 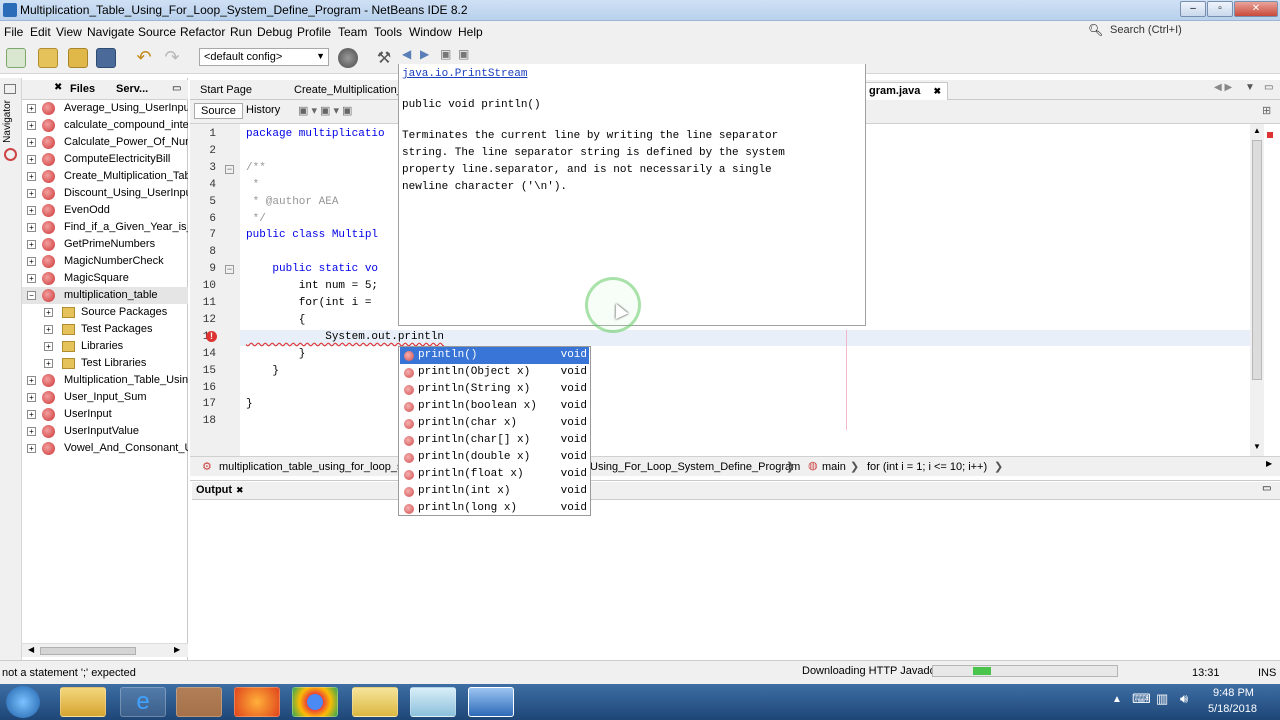 What do you see at coordinates (16, 58) in the screenshot?
I see `new-file-icon` at bounding box center [16, 58].